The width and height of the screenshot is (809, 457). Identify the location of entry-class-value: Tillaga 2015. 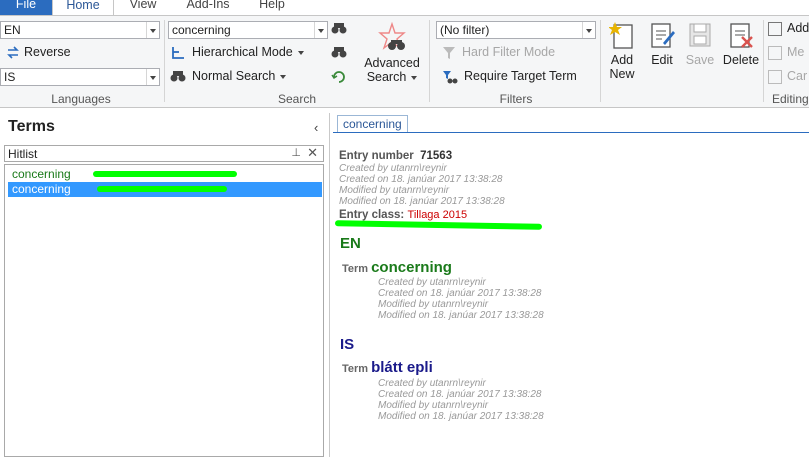
(437, 215).